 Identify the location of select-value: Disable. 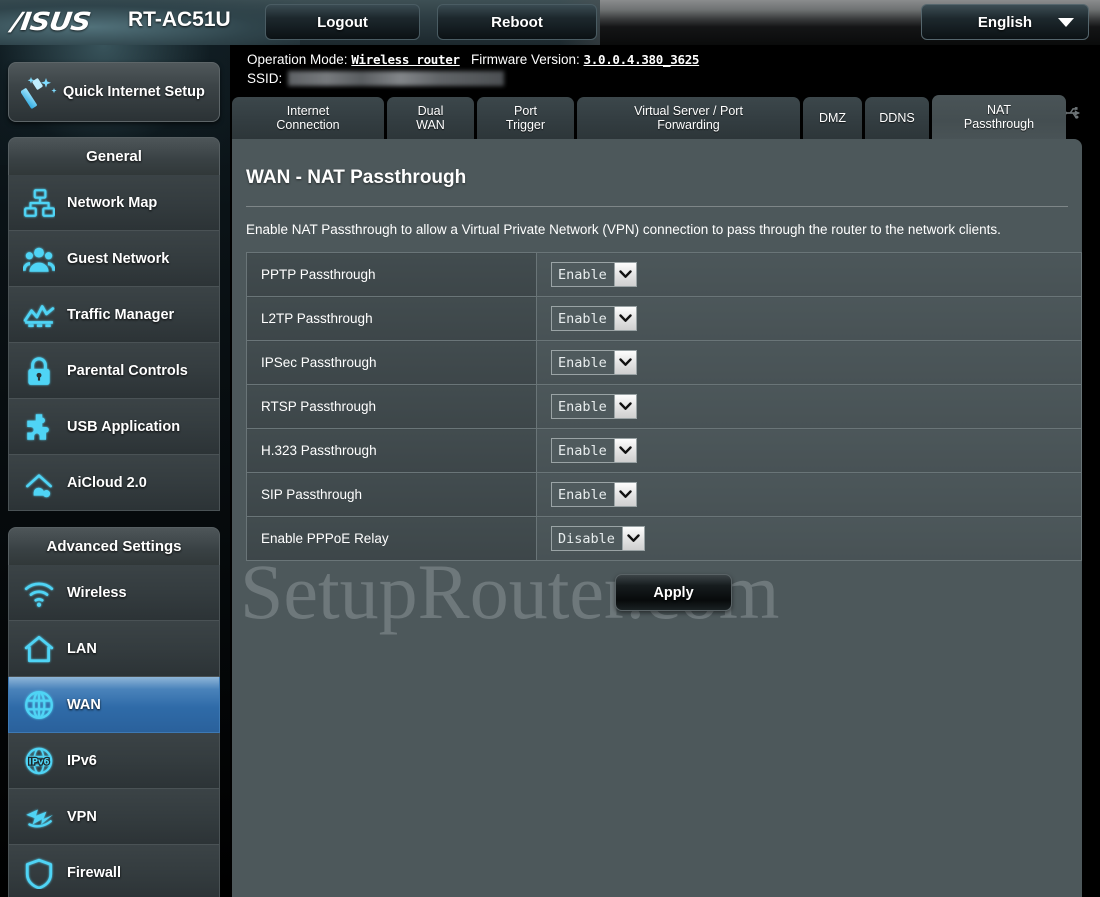
(586, 538).